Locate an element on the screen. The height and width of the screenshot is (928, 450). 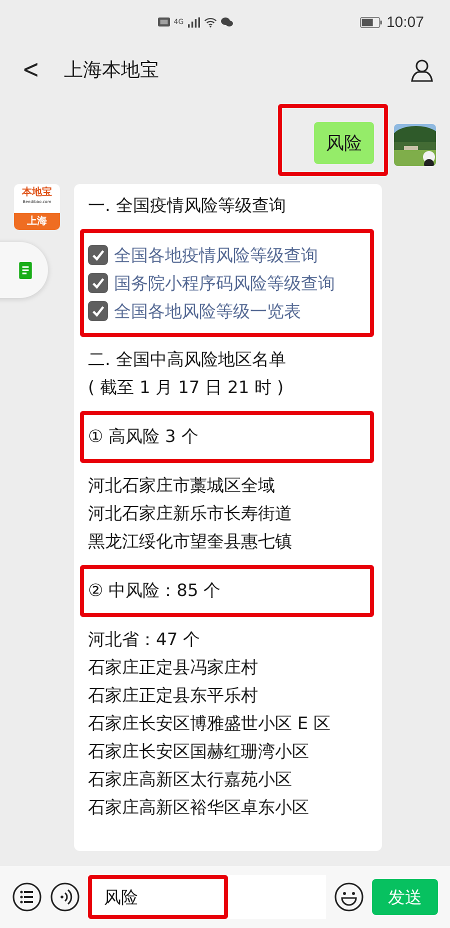
message-text: 河北石家庄新乐市长寿街道 is located at coordinates (190, 514).